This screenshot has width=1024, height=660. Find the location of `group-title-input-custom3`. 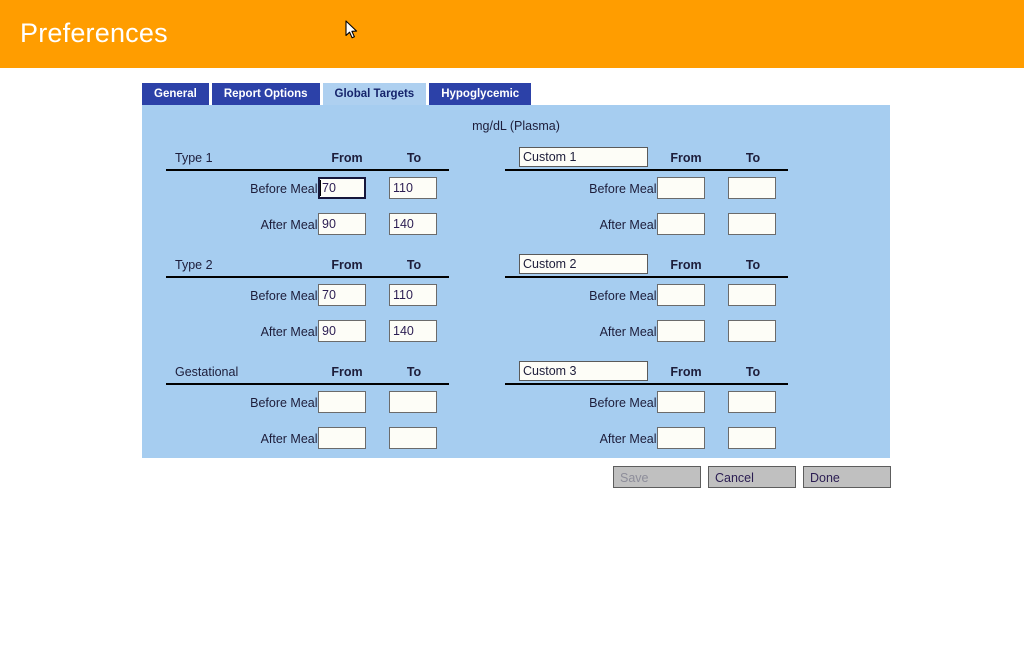

group-title-input-custom3 is located at coordinates (583, 371).